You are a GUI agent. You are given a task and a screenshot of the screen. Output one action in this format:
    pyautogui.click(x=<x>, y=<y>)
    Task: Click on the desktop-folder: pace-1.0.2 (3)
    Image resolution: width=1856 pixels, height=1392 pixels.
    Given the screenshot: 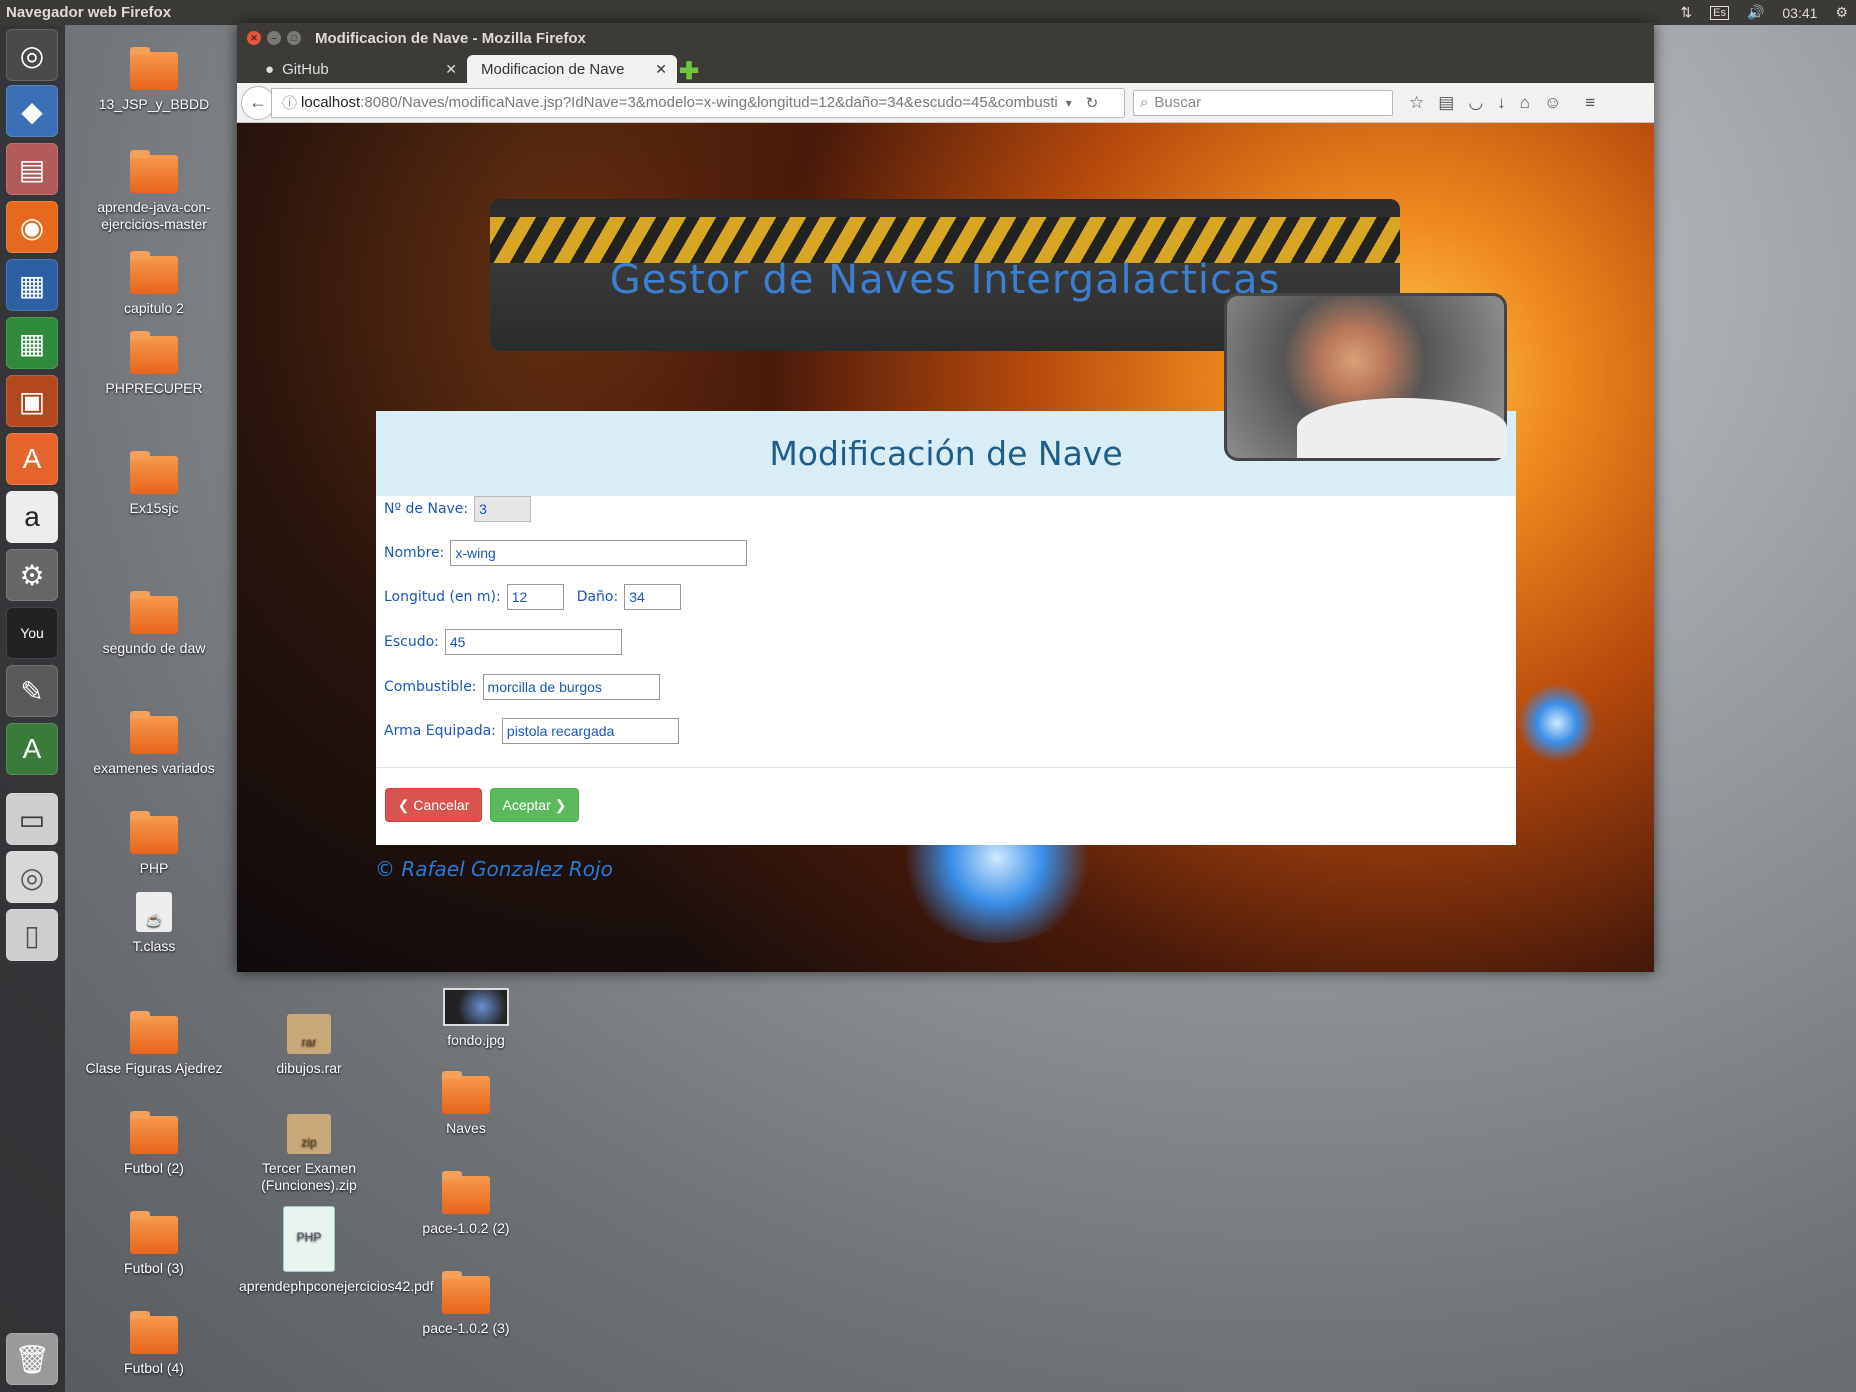 What is the action you would take?
    pyautogui.click(x=466, y=1304)
    